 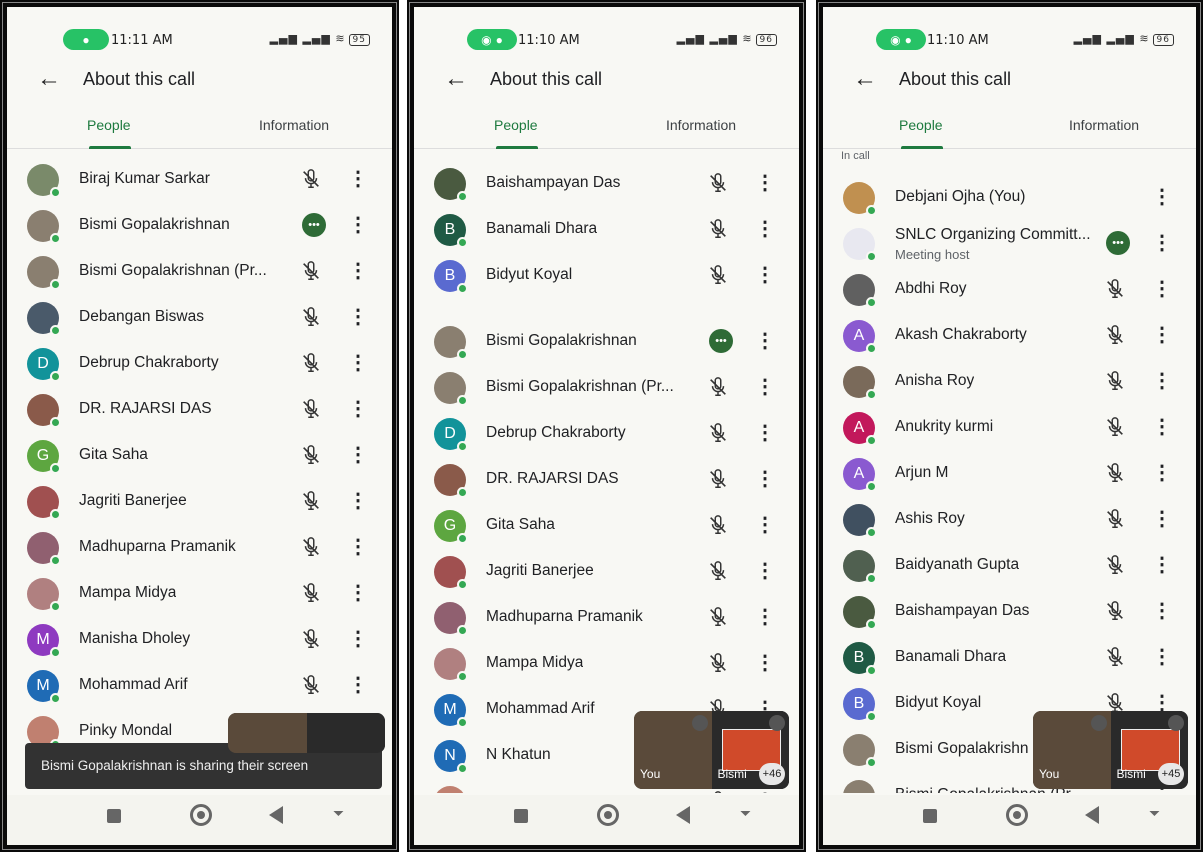 I want to click on participant-row: A Akash Chakraborty ⋮, so click(x=1009, y=336).